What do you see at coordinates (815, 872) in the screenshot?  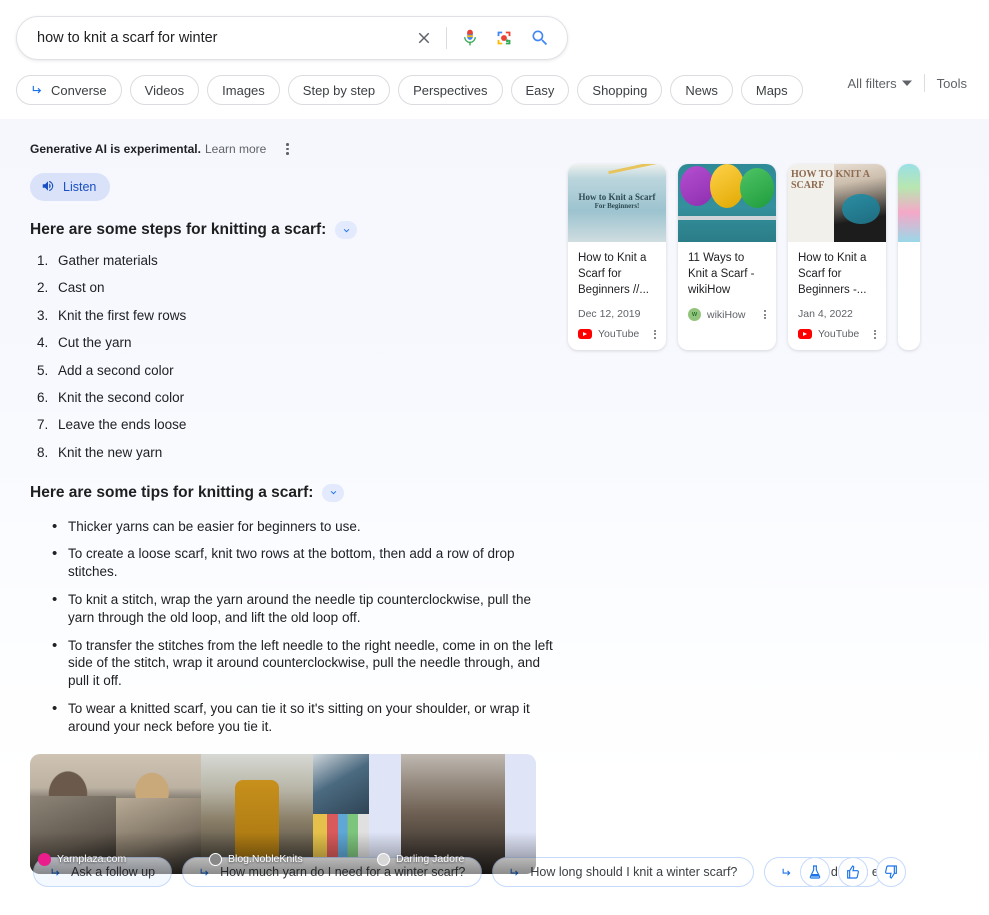 I see `labs-flask-icon` at bounding box center [815, 872].